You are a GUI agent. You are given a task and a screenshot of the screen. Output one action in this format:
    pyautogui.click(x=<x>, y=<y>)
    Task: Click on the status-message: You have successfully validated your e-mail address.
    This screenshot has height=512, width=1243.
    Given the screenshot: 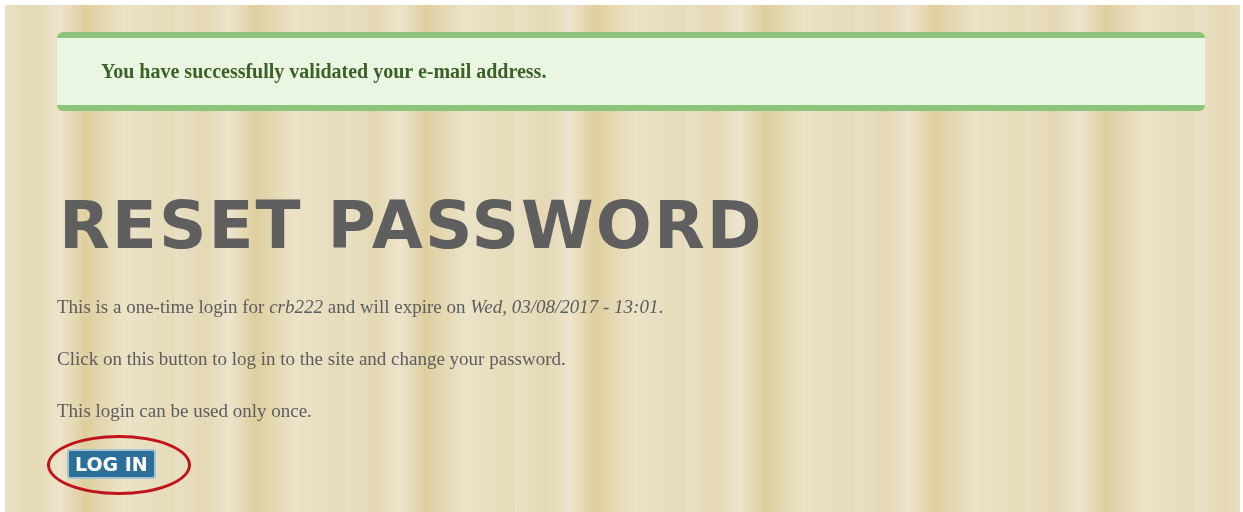 What is the action you would take?
    pyautogui.click(x=631, y=71)
    